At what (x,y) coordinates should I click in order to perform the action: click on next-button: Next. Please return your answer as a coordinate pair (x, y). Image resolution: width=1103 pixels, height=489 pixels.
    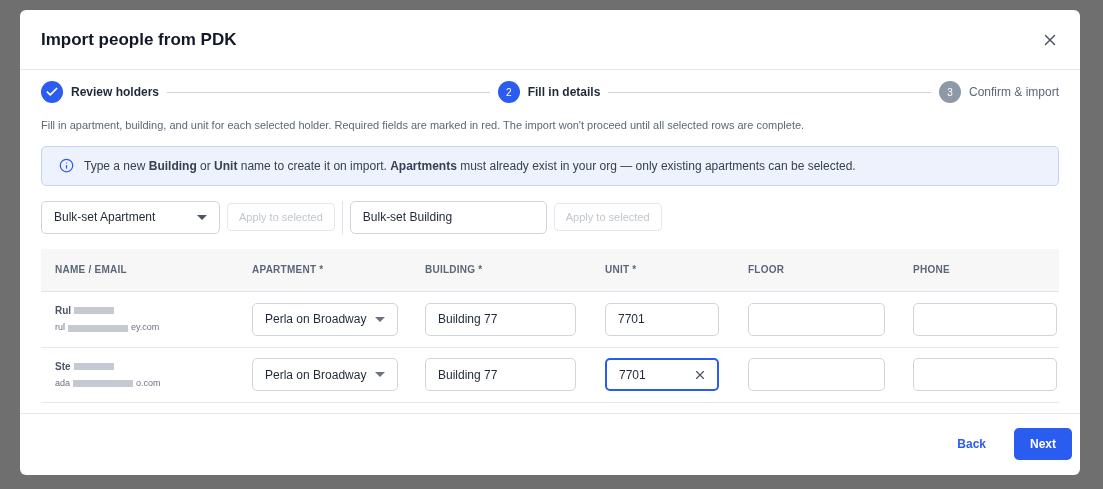
    Looking at the image, I should click on (1043, 444).